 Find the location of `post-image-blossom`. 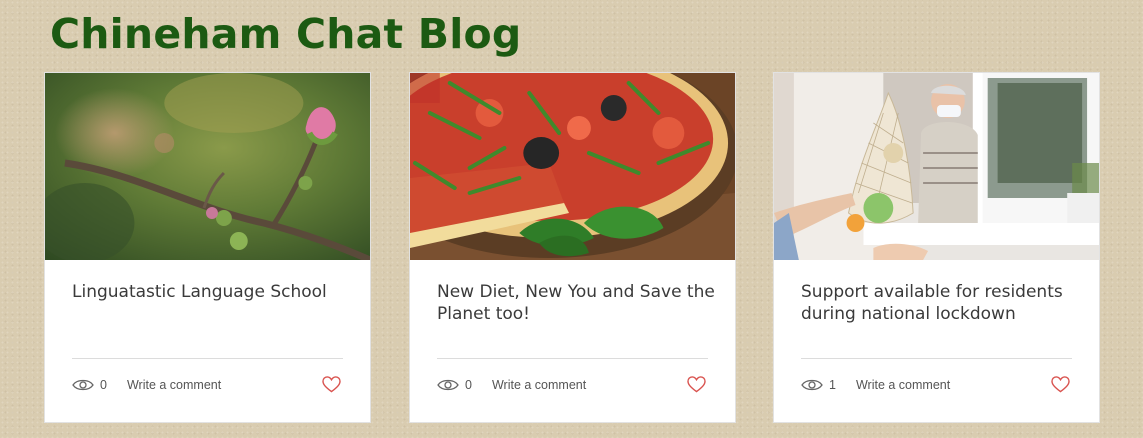

post-image-blossom is located at coordinates (207, 166).